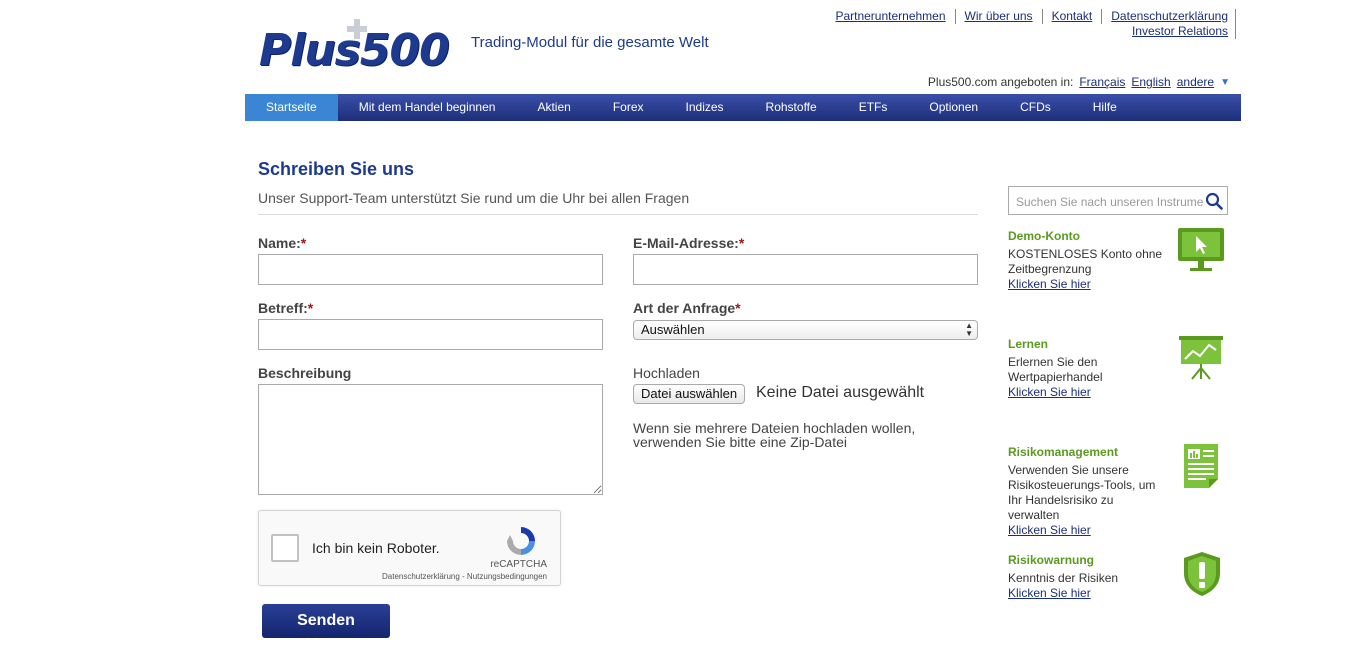 The image size is (1365, 666). What do you see at coordinates (1055, 369) in the screenshot?
I see `sidebar-block-text: Erlernen Sie den Wertpapierhandel` at bounding box center [1055, 369].